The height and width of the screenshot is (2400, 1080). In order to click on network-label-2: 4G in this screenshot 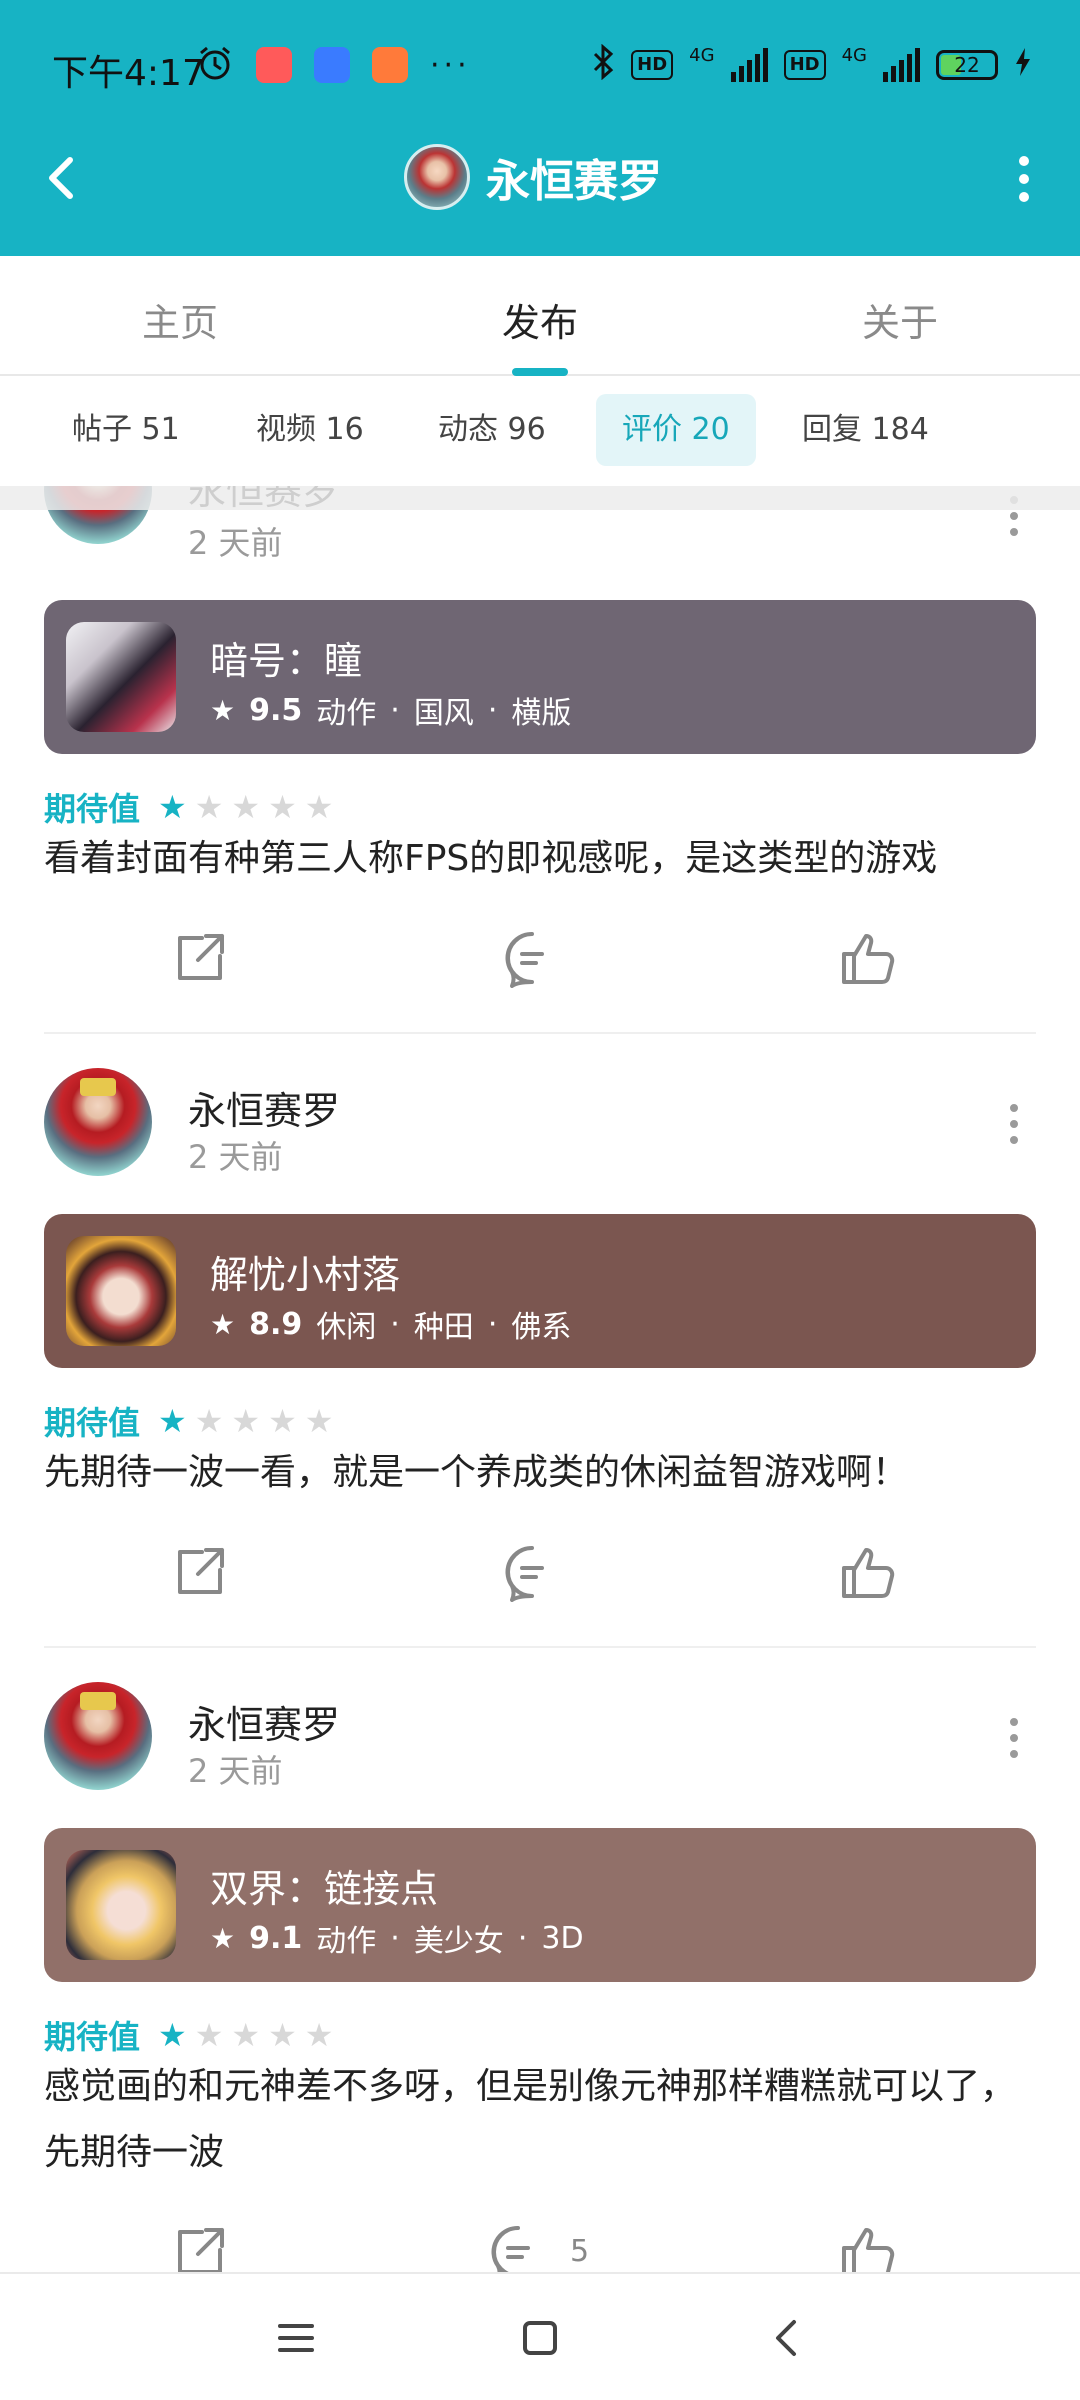, I will do `click(854, 55)`.